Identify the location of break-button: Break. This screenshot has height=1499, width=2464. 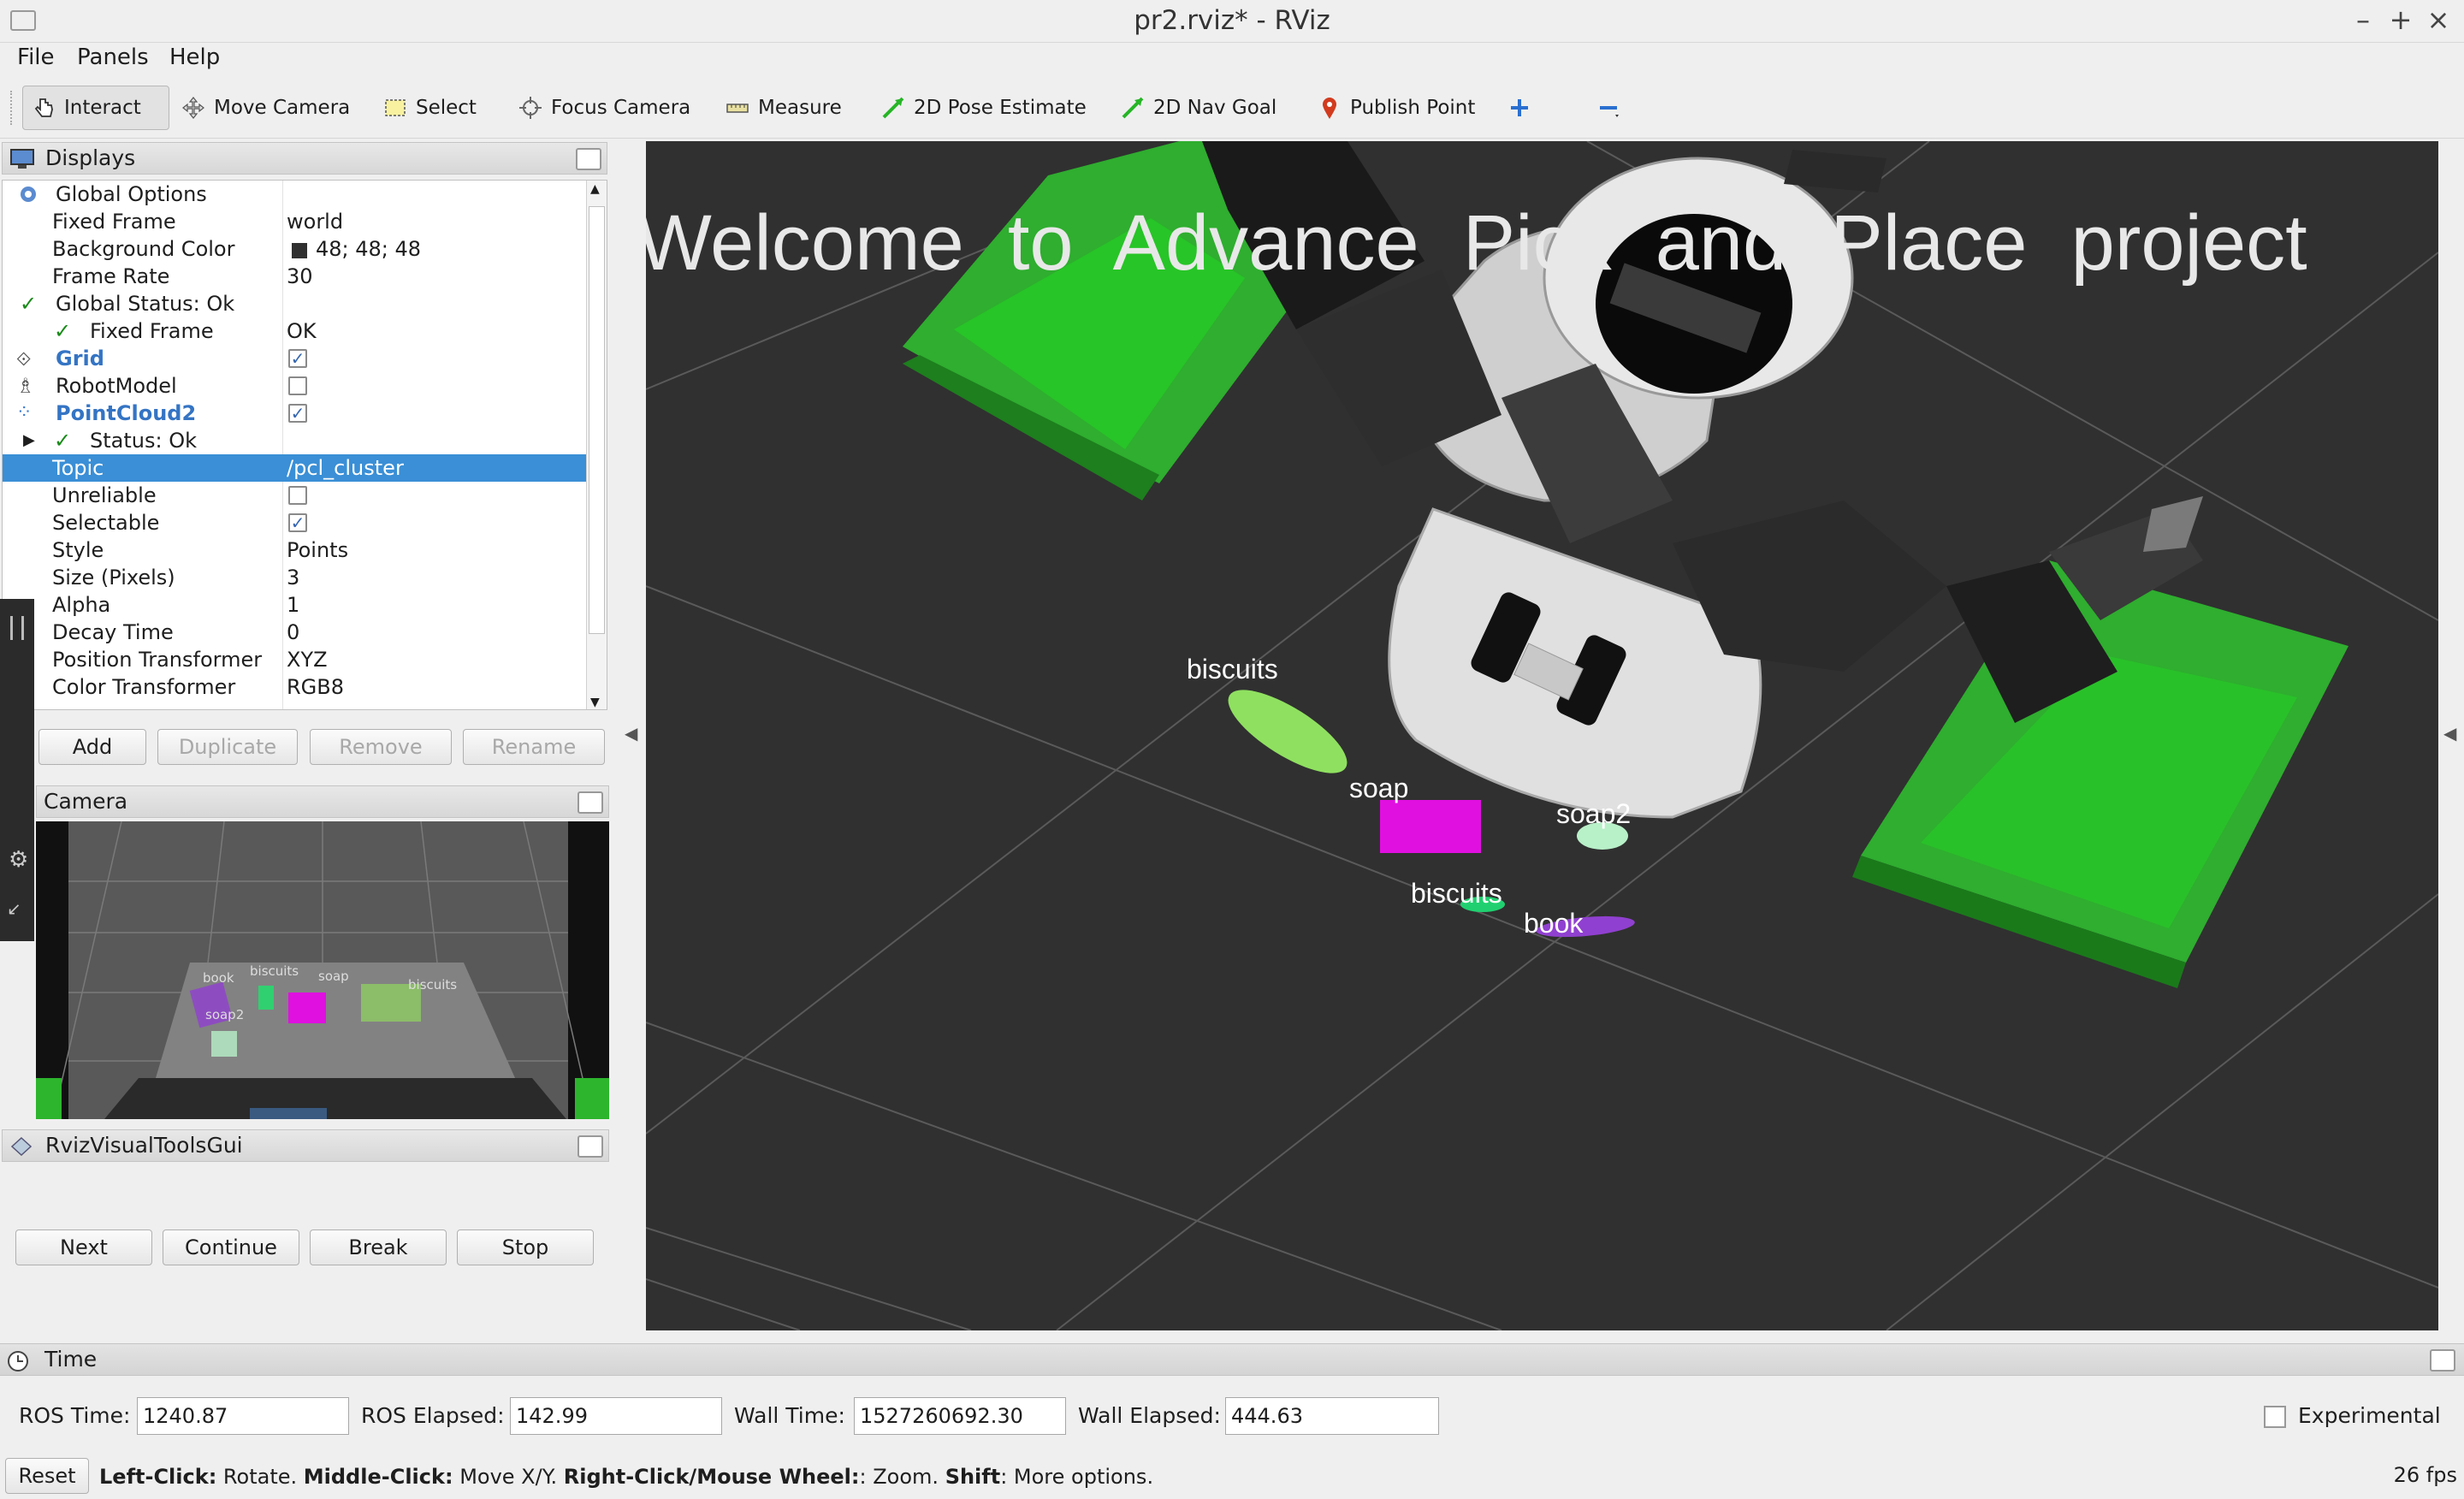
(378, 1247).